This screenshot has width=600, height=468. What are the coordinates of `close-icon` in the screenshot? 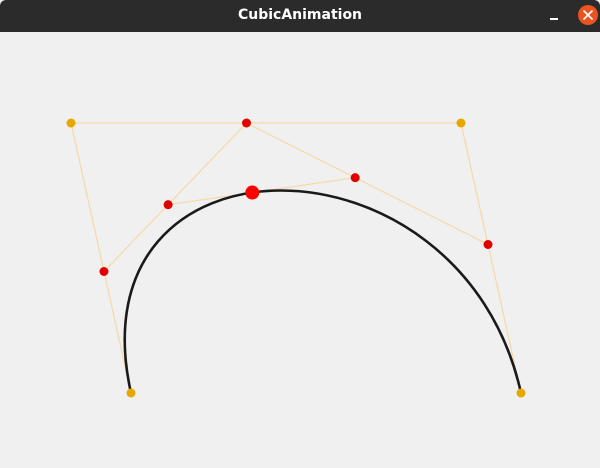 It's located at (588, 15).